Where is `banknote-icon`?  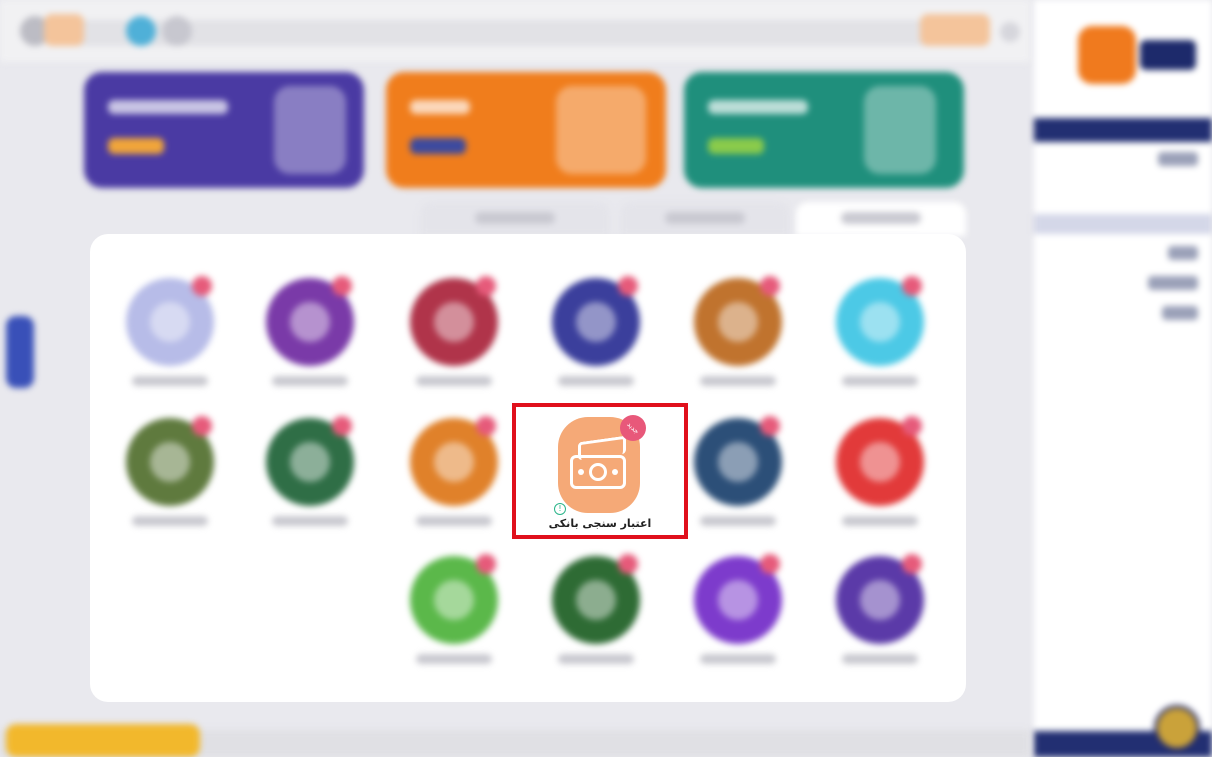 banknote-icon is located at coordinates (598, 472).